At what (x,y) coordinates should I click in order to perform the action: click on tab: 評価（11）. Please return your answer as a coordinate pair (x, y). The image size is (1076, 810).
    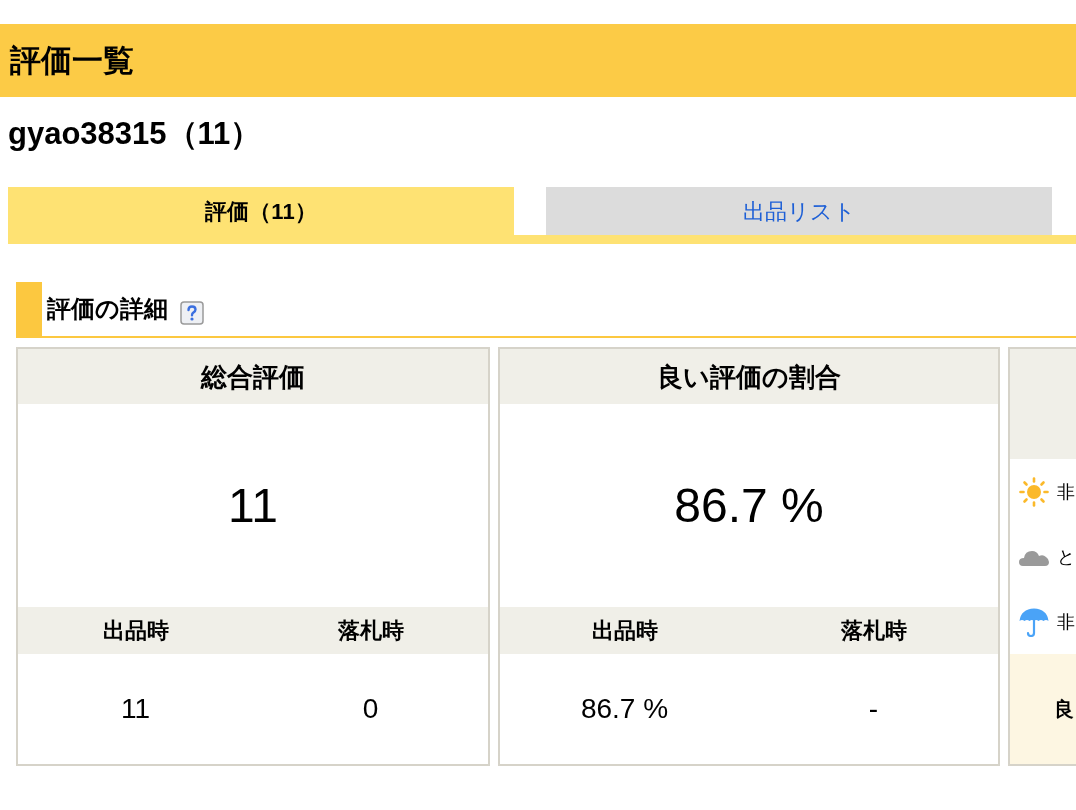
    Looking at the image, I should click on (261, 211).